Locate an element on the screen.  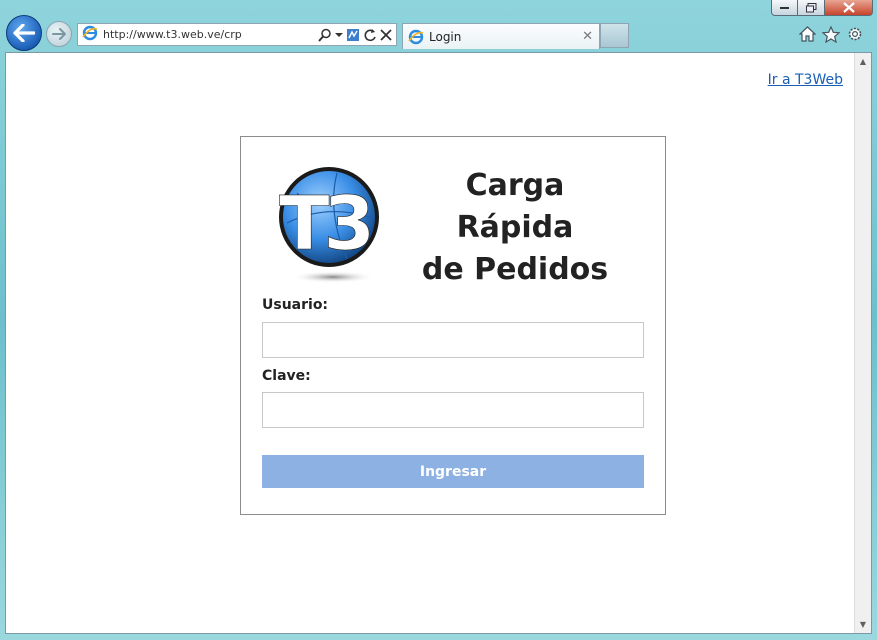
tab-close-icon: ✕ is located at coordinates (587, 36).